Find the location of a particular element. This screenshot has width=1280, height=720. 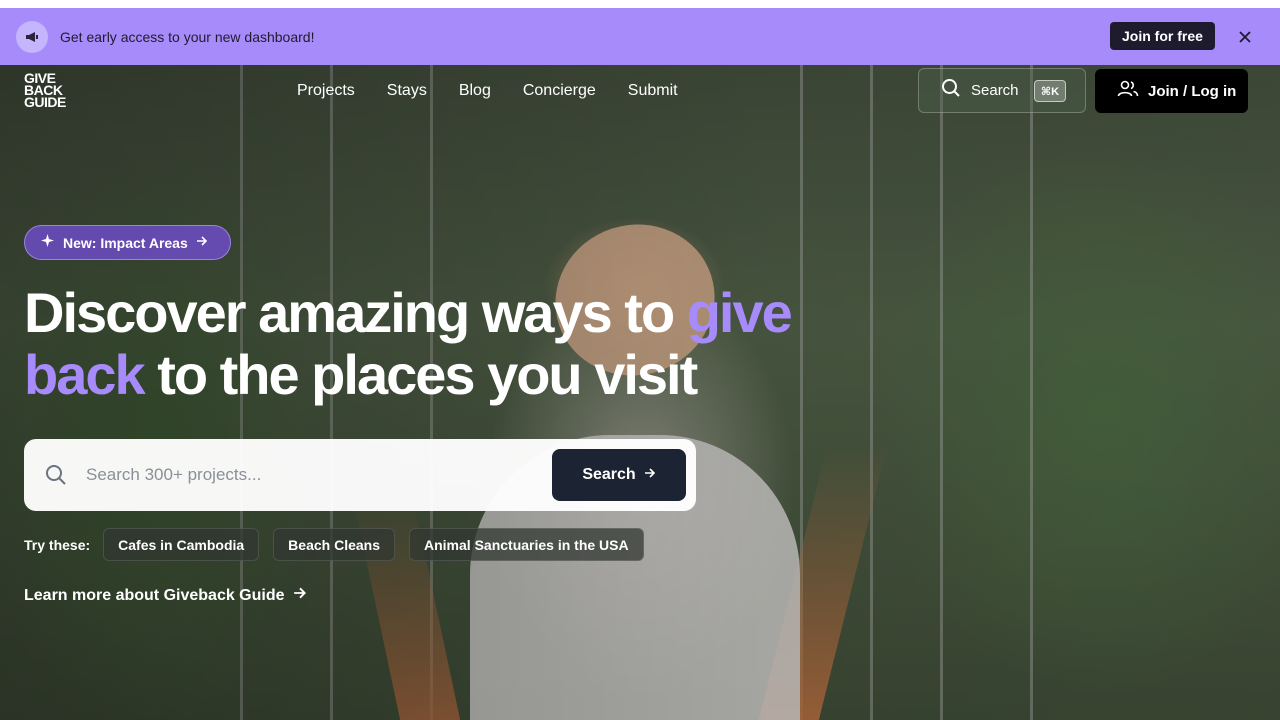

logo-line: GUIDE is located at coordinates (45, 102).